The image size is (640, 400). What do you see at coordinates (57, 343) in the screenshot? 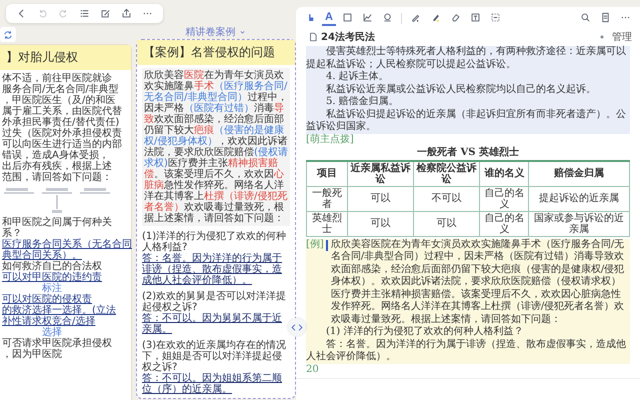
I see `card-text-line: 可否请求甲医院承担侵权` at bounding box center [57, 343].